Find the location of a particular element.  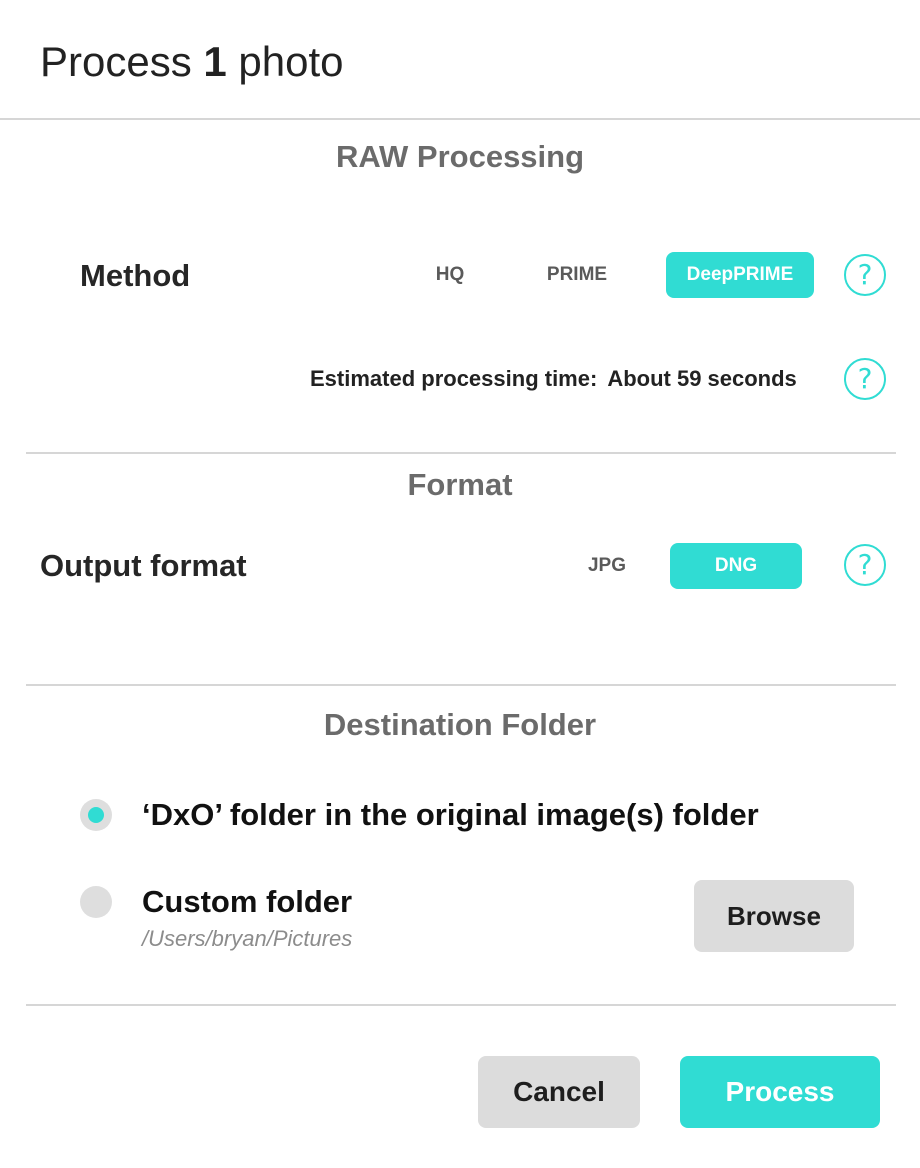

radio-selected-icon is located at coordinates (96, 815).